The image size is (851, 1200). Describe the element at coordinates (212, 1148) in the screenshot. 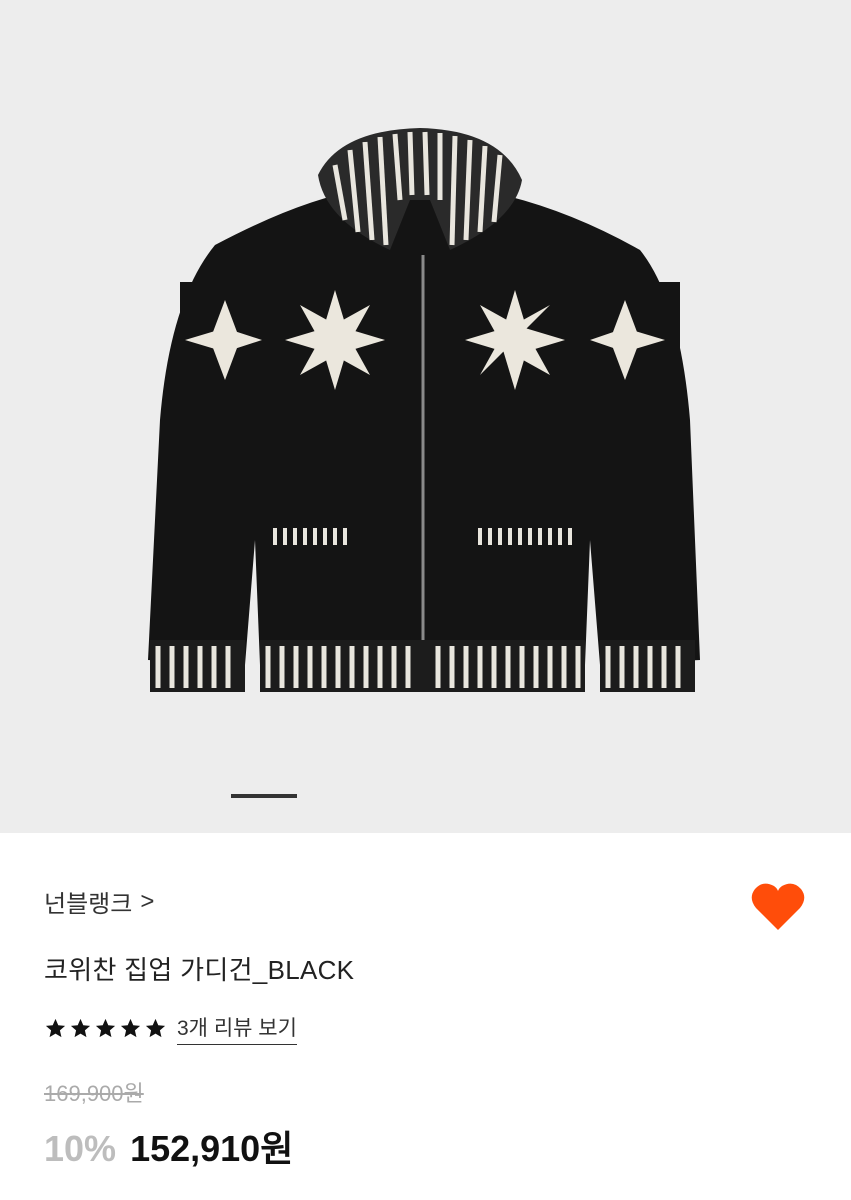

I see `sale-price: 152,910원` at that location.